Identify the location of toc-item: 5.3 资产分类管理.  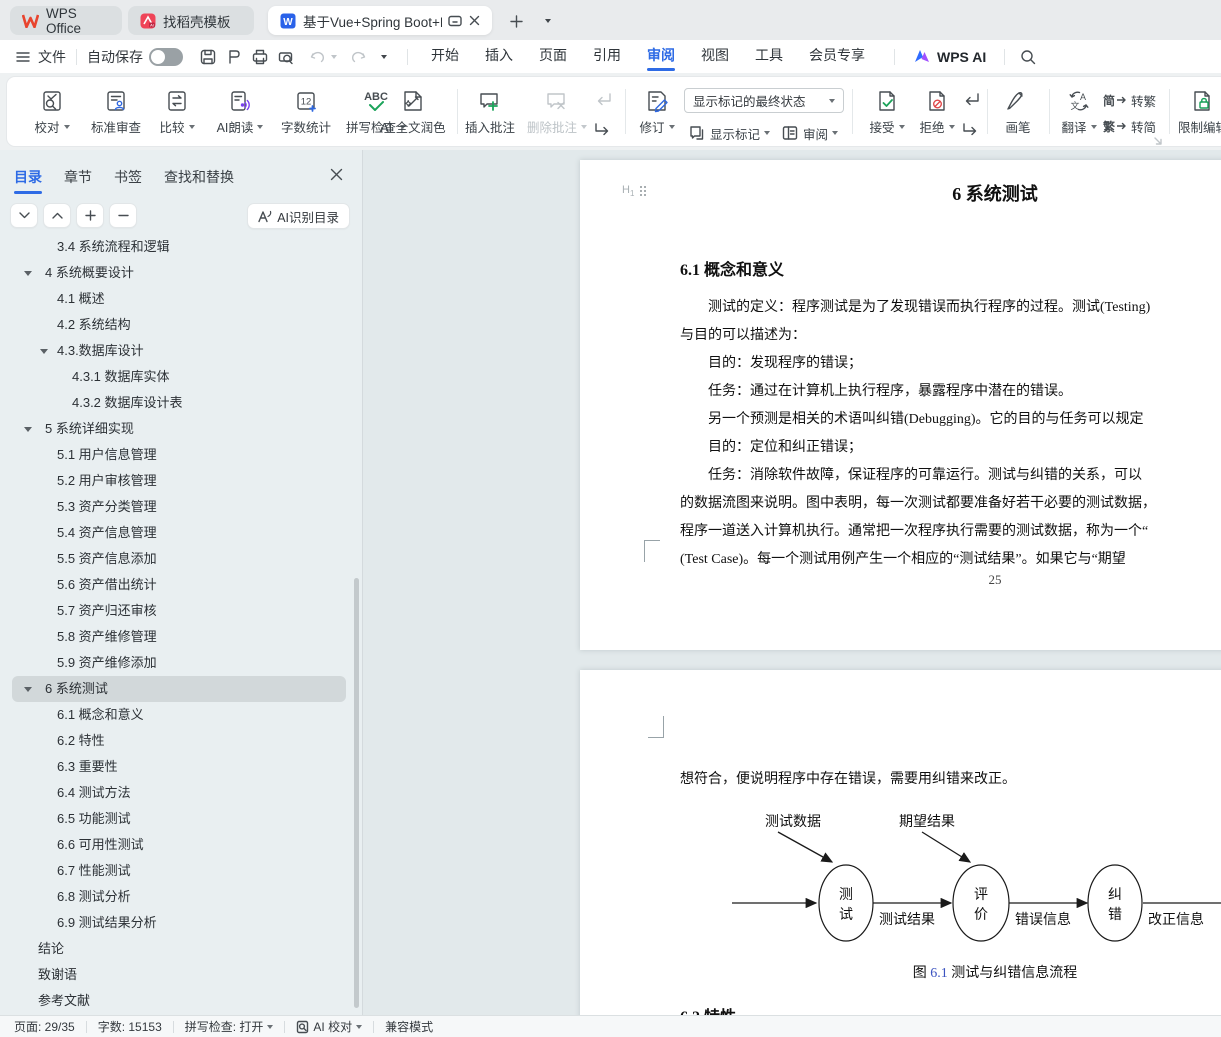
(178, 507).